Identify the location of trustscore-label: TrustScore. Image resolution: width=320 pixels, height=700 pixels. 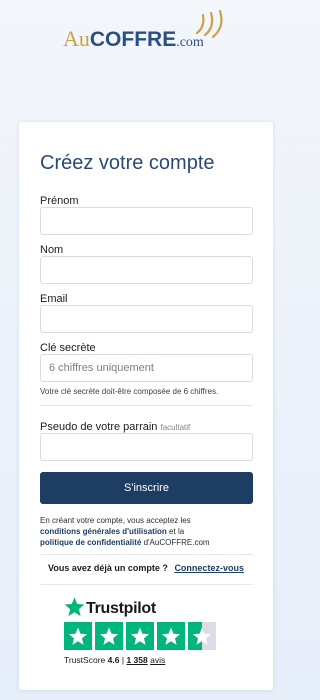
(85, 660).